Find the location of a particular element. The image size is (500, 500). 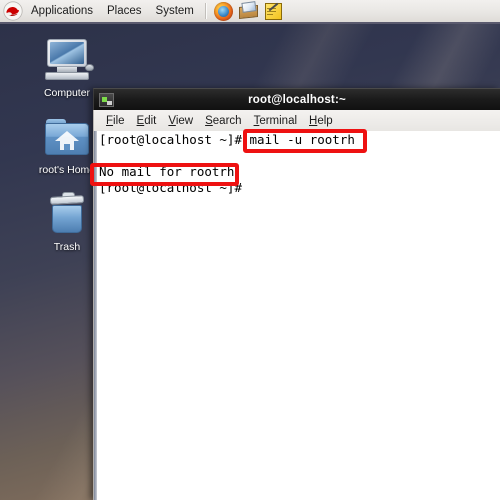

computer-icon is located at coordinates (67, 61).